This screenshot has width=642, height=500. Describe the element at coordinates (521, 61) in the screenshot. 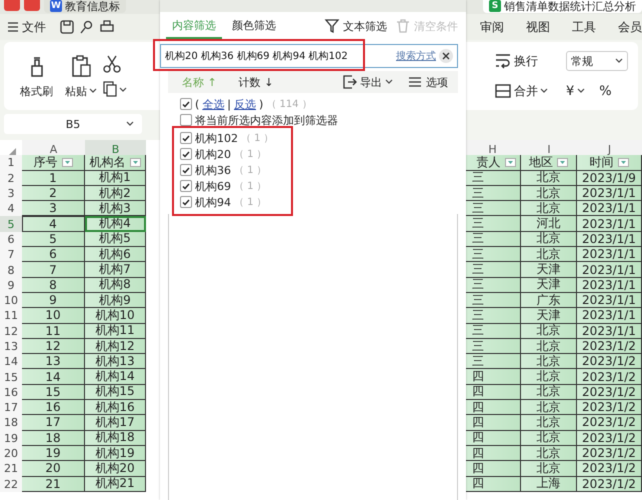

I see `ribbon-button: 换行` at that location.